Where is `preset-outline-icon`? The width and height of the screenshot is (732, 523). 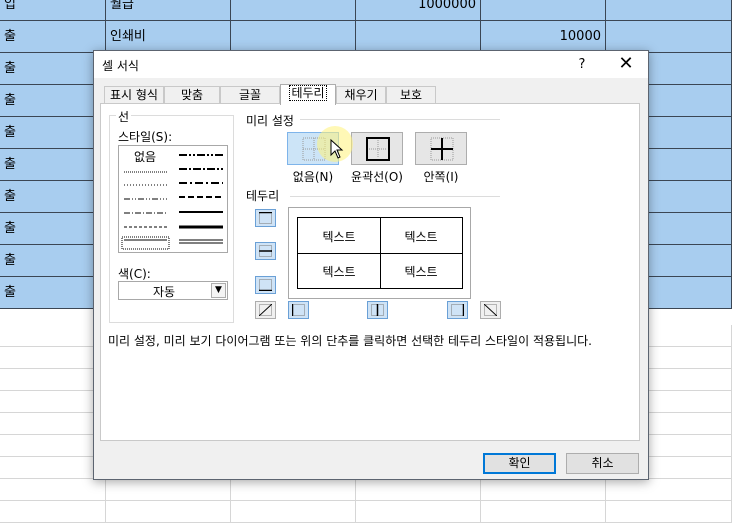 preset-outline-icon is located at coordinates (378, 149).